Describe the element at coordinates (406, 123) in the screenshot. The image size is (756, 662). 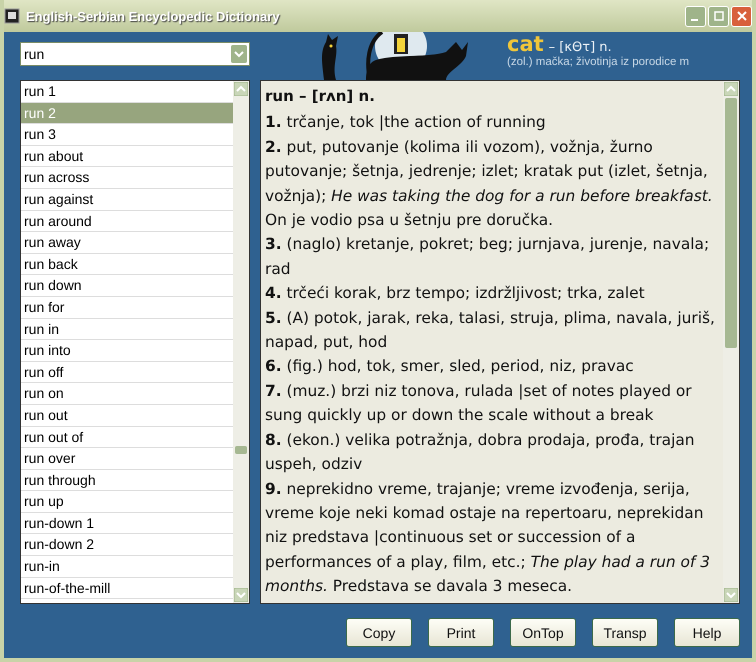
I see `sense-definition: 1. trčanje, tok |the action of running` at that location.